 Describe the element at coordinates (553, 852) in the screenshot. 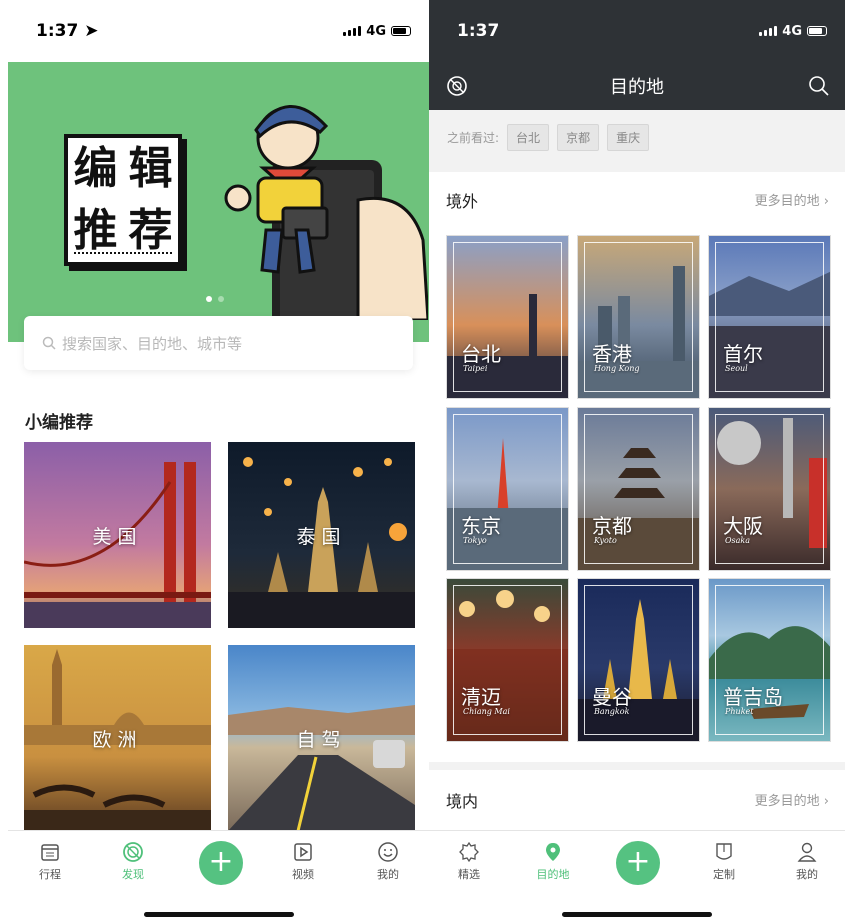

I see `location-pin-icon` at that location.